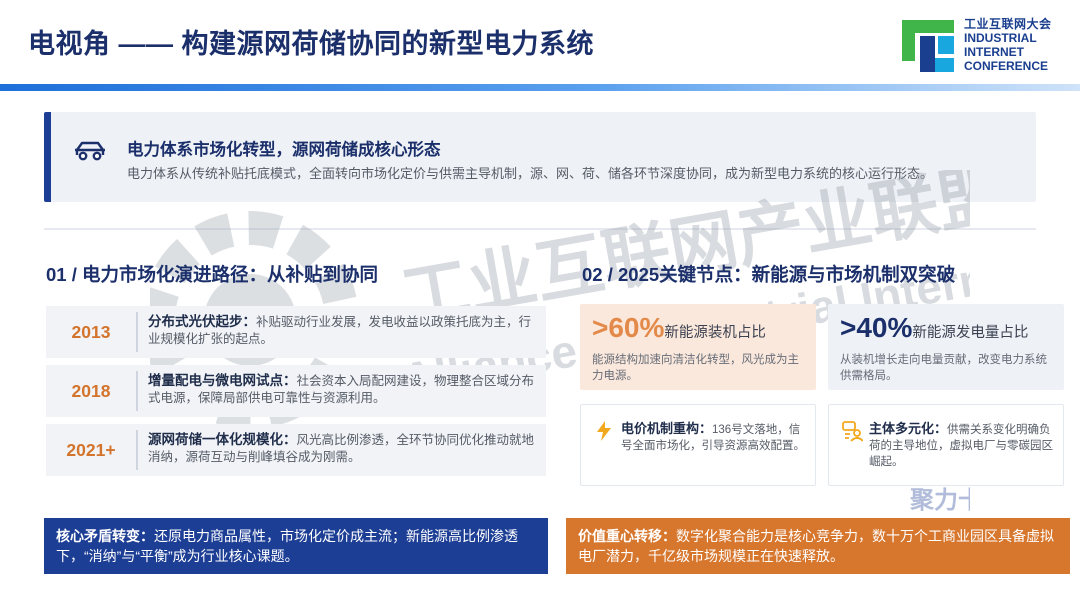 The height and width of the screenshot is (608, 1080). Describe the element at coordinates (943, 368) in the screenshot. I see `stat-desc: 从装机增长走向电量贡献，改变电力系统供需格局。` at that location.